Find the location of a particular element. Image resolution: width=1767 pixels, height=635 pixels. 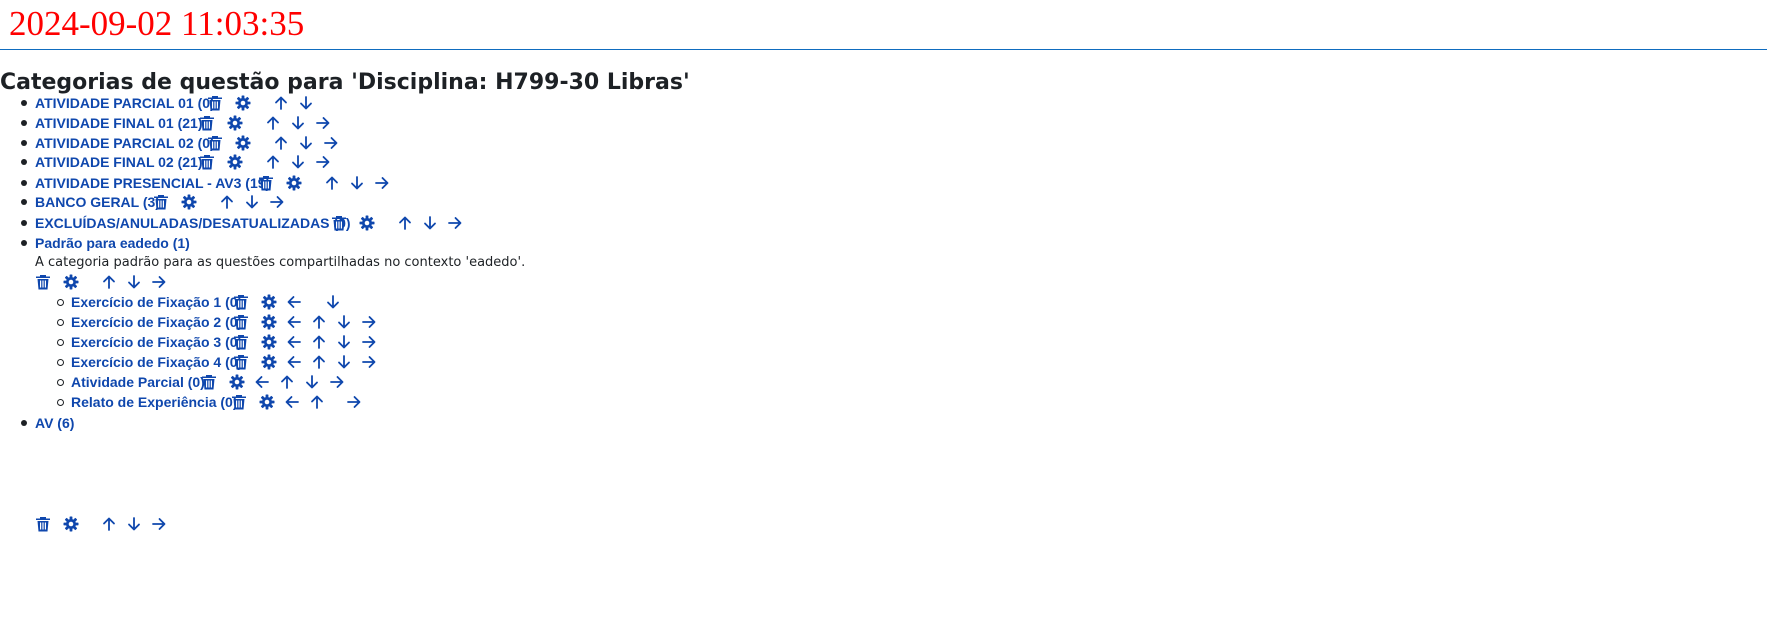

header-divider is located at coordinates (883, 49).